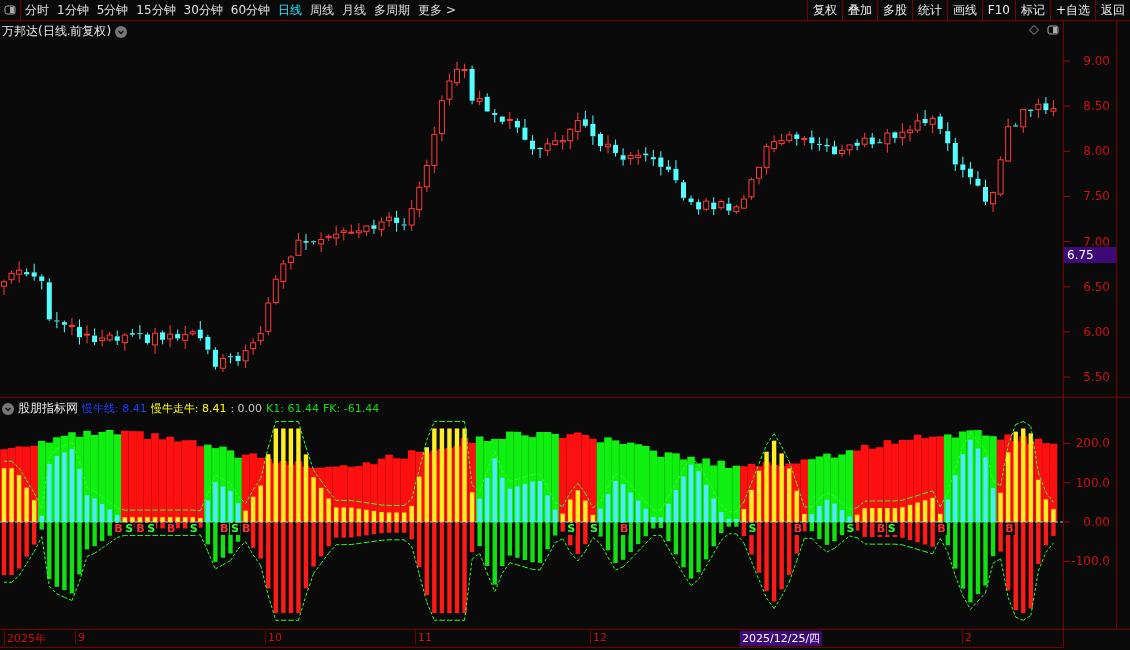 The width and height of the screenshot is (1130, 650). What do you see at coordinates (25, 638) in the screenshot?
I see `date-label: 2025年` at bounding box center [25, 638].